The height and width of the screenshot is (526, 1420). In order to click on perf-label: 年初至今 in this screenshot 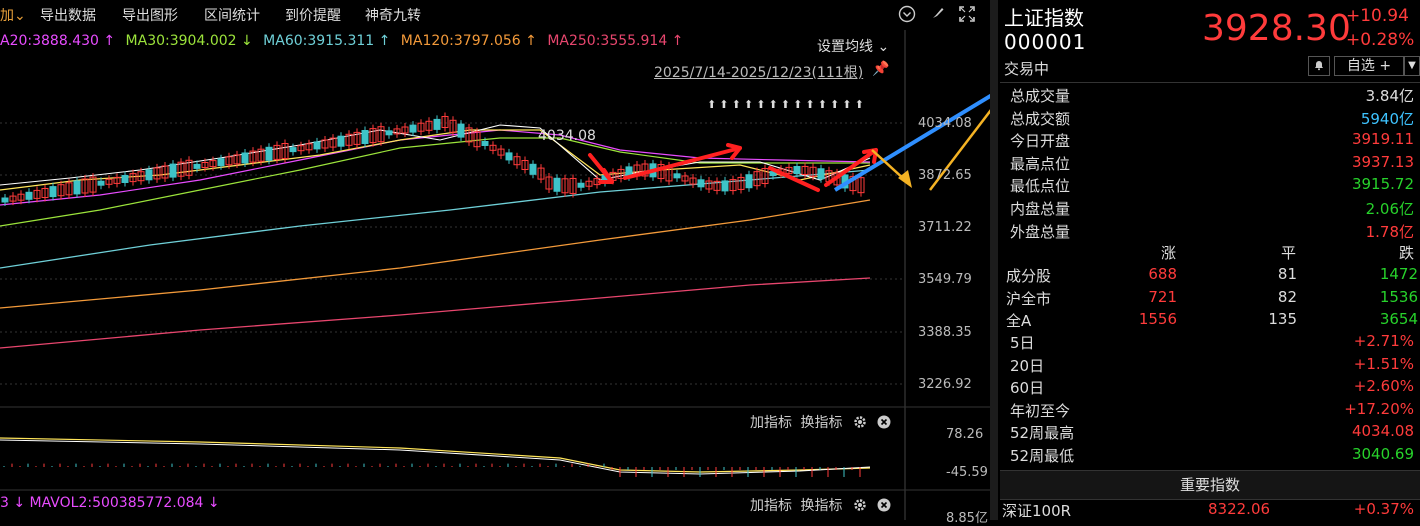, I will do `click(1040, 410)`.